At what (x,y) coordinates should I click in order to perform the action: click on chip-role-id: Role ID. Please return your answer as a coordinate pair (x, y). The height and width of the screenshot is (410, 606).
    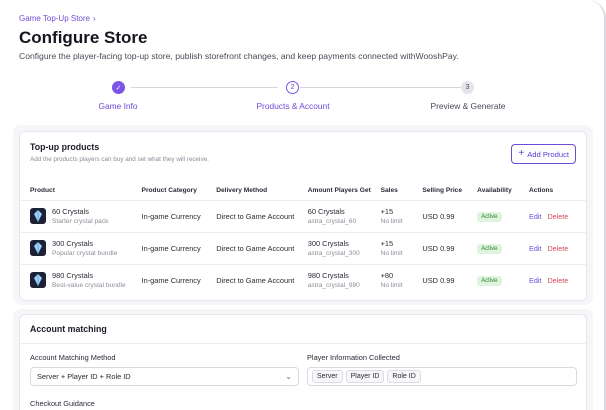
    Looking at the image, I should click on (404, 376).